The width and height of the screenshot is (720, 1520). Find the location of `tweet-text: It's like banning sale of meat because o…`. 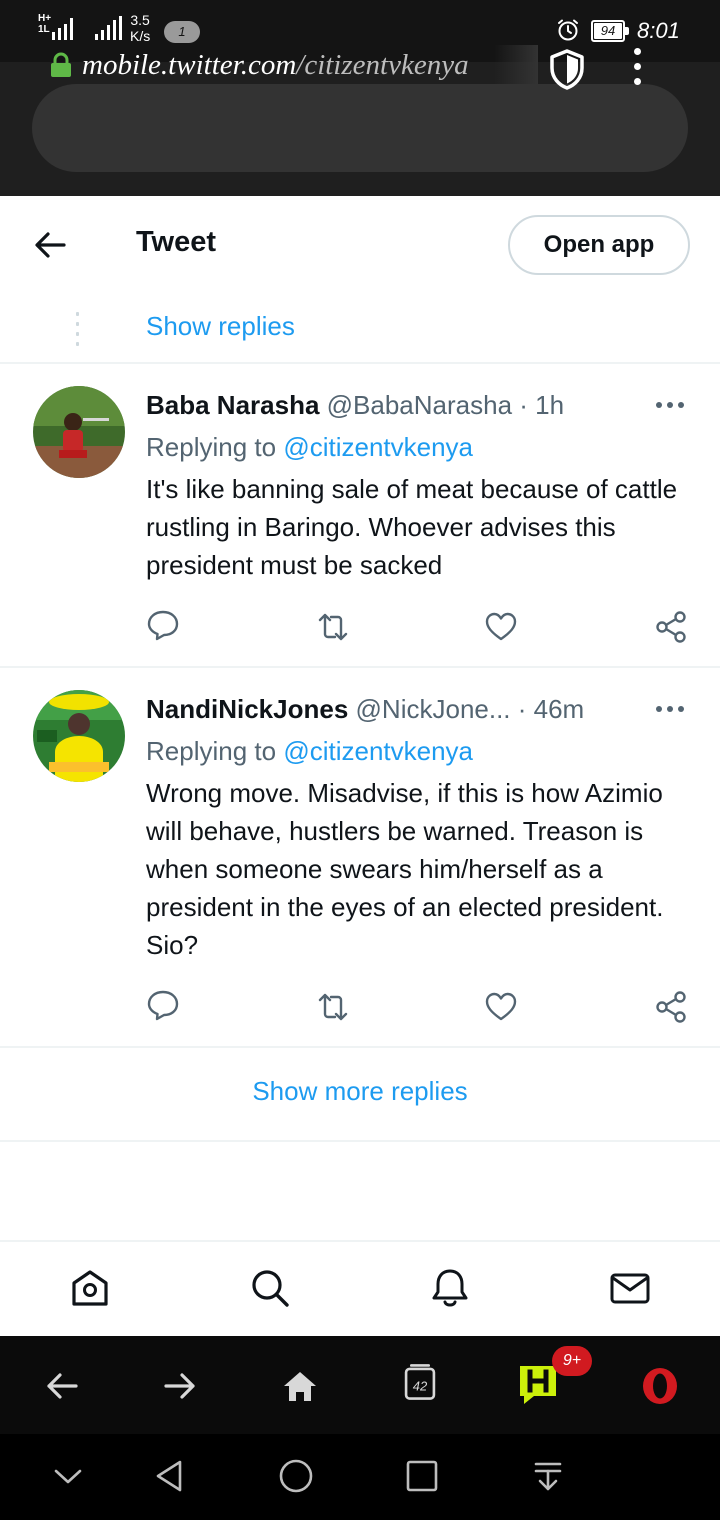

tweet-text: It's like banning sale of meat because o… is located at coordinates (412, 527).